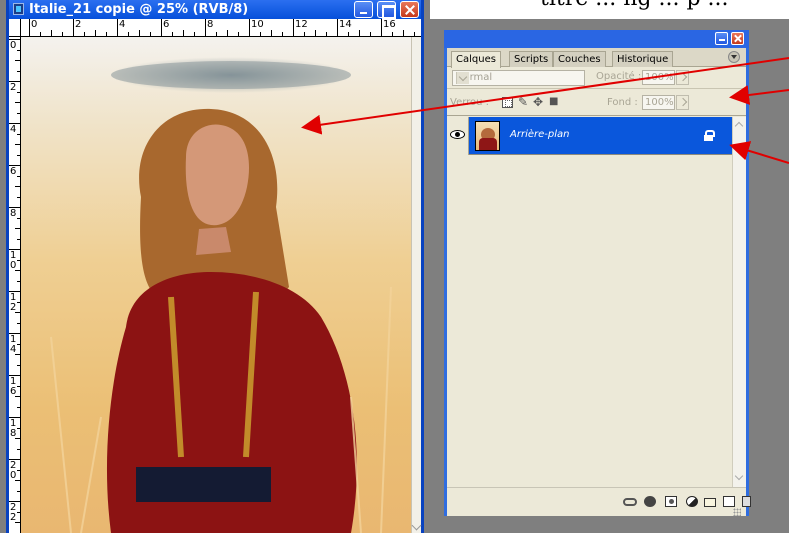 Image resolution: width=789 pixels, height=533 pixels. What do you see at coordinates (257, 24) in the screenshot?
I see `ruler-number: 10` at bounding box center [257, 24].